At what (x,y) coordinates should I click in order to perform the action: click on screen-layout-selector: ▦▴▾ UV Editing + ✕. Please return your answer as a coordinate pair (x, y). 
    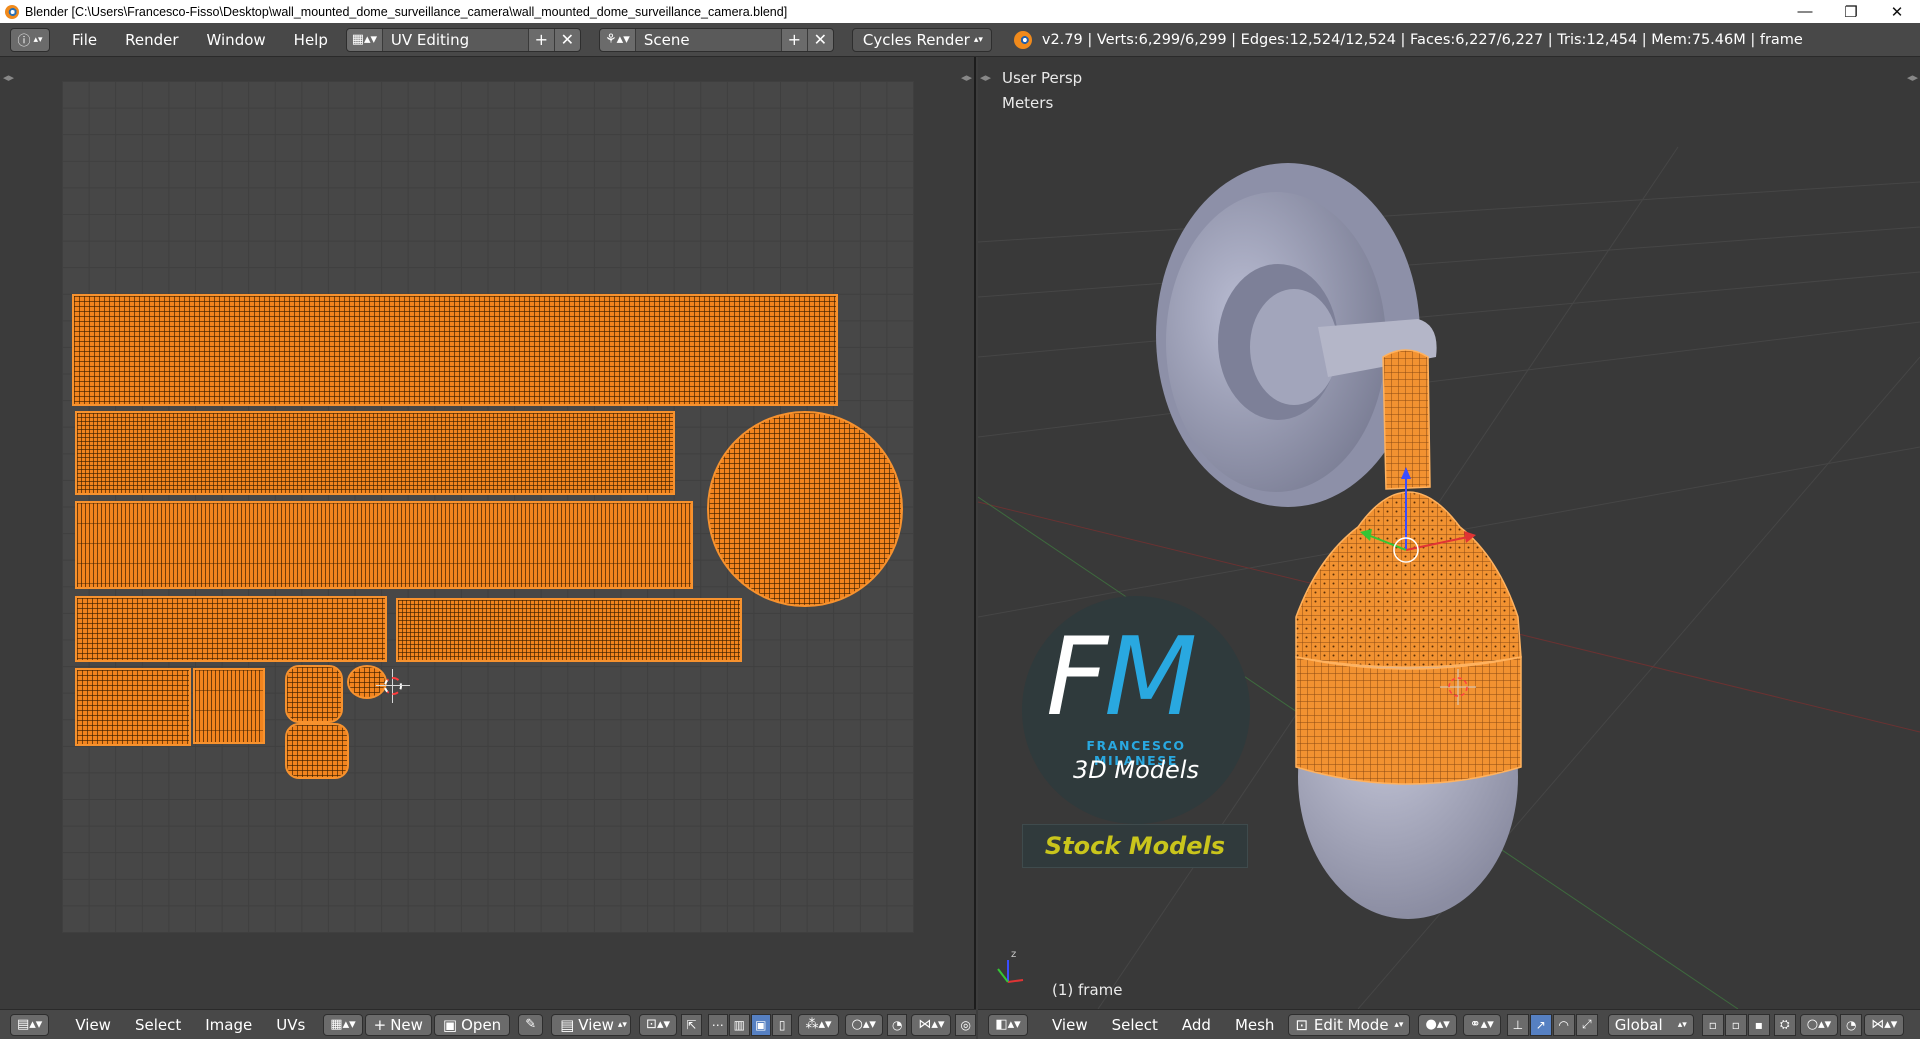
    Looking at the image, I should click on (463, 39).